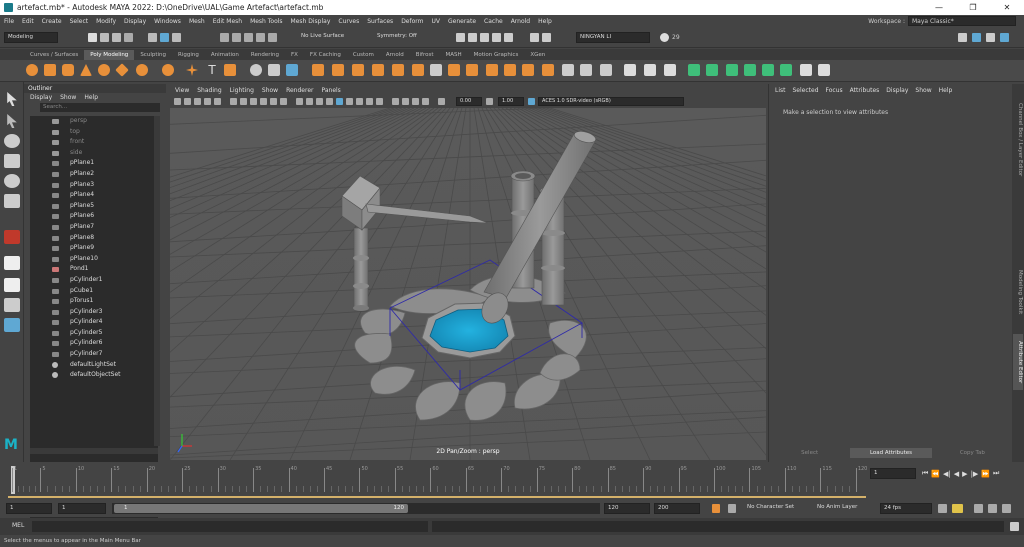 This screenshot has height=547, width=1024. Describe the element at coordinates (716, 508) in the screenshot. I see `auto-key-icon` at that location.